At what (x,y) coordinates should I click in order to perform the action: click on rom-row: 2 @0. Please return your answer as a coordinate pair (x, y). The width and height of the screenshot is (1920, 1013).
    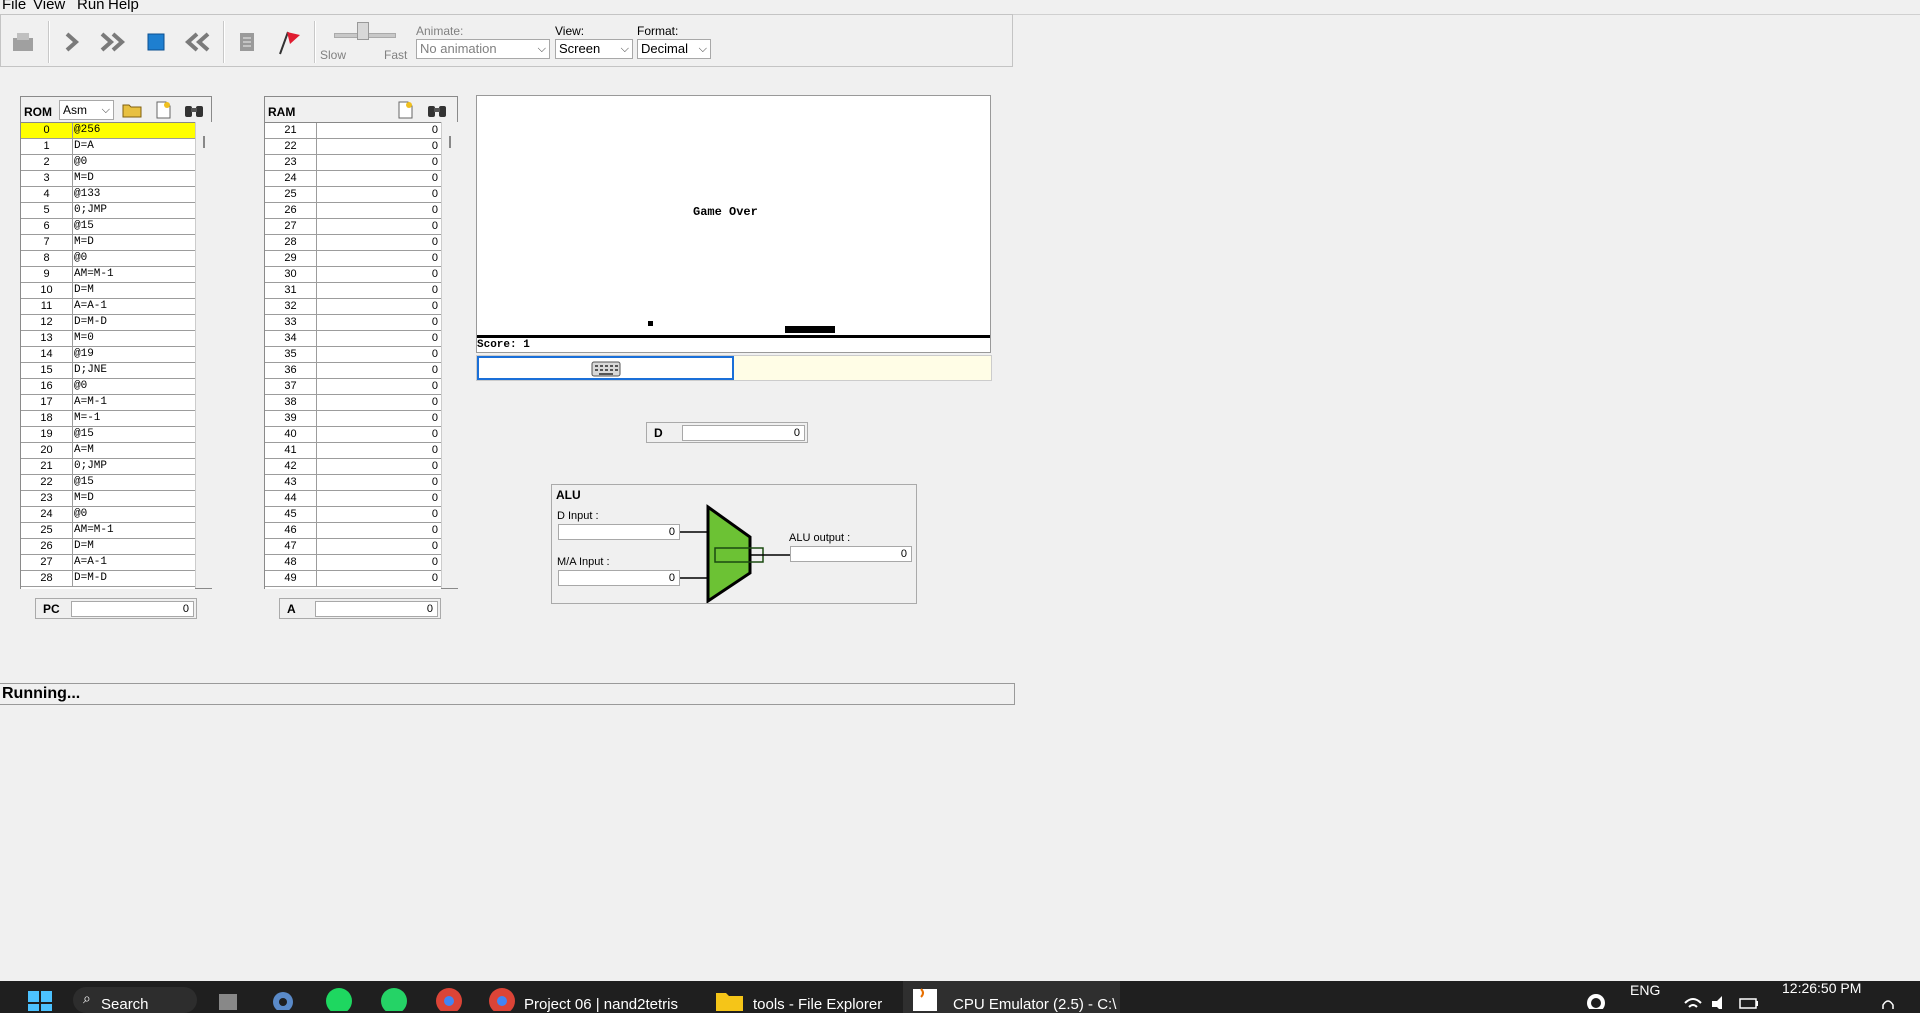
    Looking at the image, I should click on (108, 163).